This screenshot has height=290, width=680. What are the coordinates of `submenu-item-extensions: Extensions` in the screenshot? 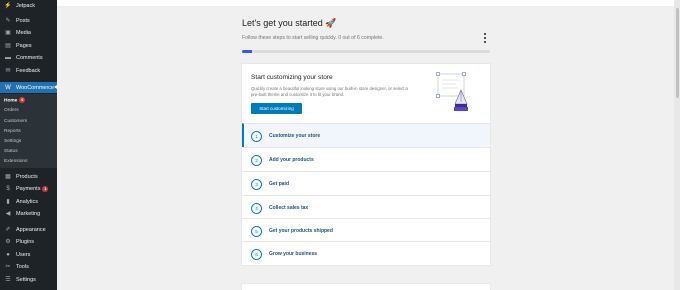 It's located at (15, 161).